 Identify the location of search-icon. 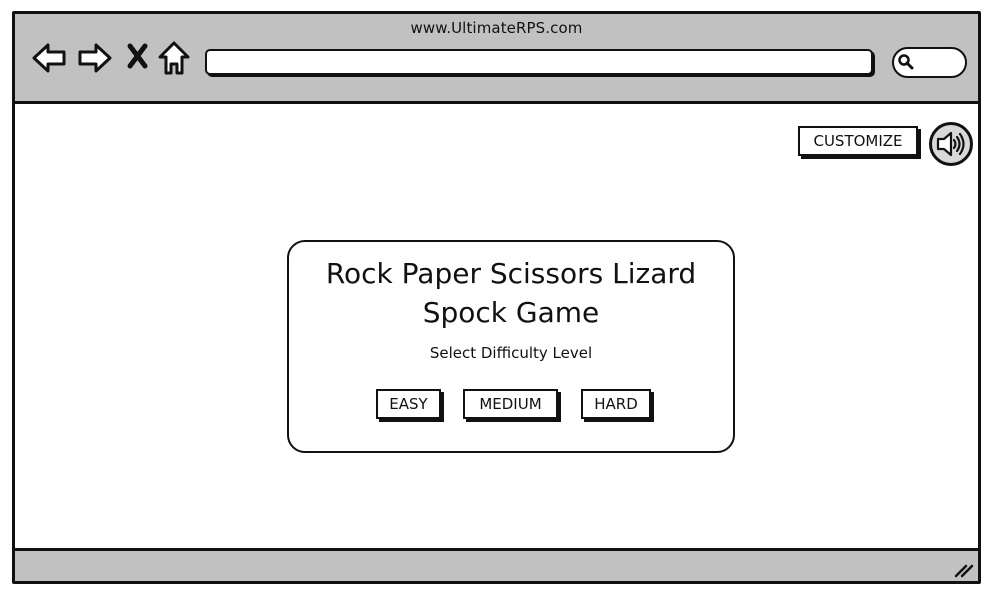
(906, 62).